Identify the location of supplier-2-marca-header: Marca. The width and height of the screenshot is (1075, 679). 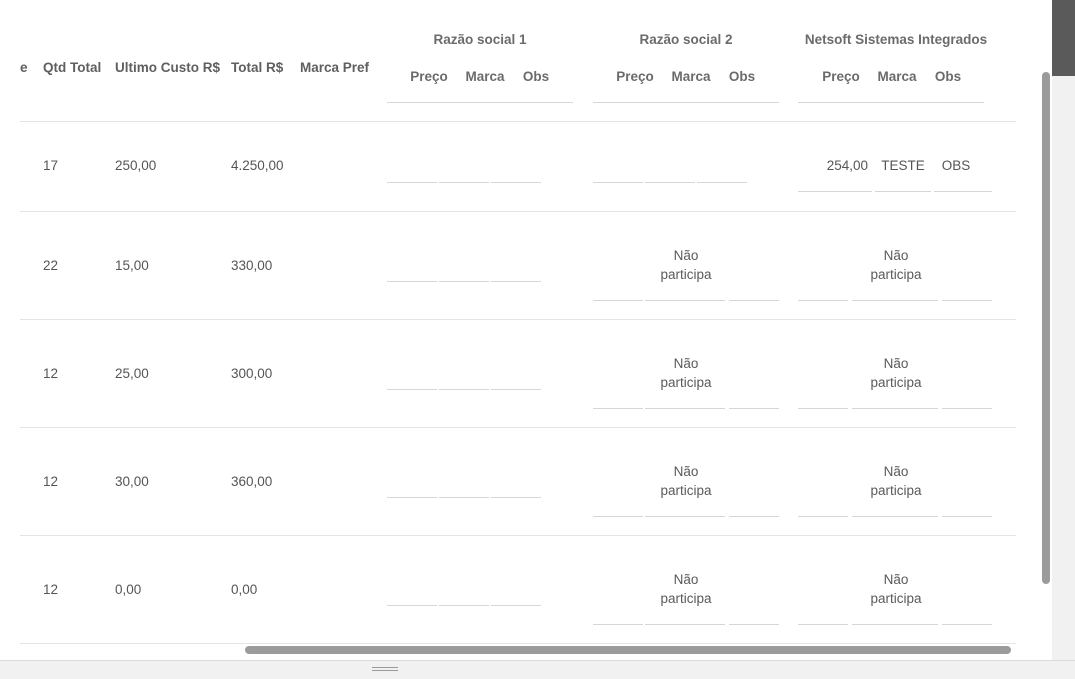
(691, 76).